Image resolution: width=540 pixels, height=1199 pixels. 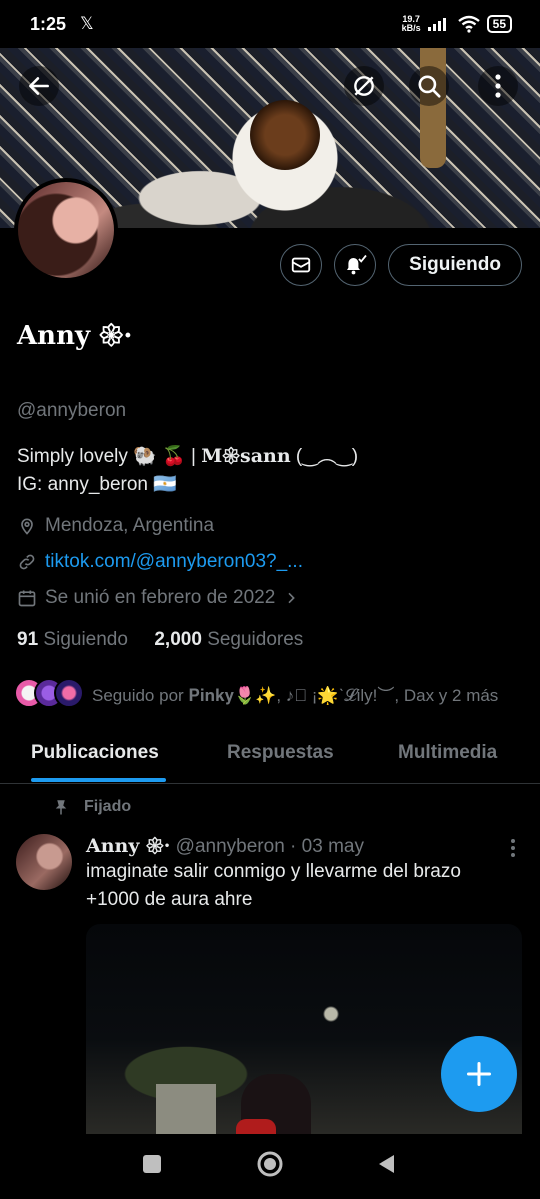 I want to click on bio-line1-name: M𑁍sann, so click(x=246, y=456).